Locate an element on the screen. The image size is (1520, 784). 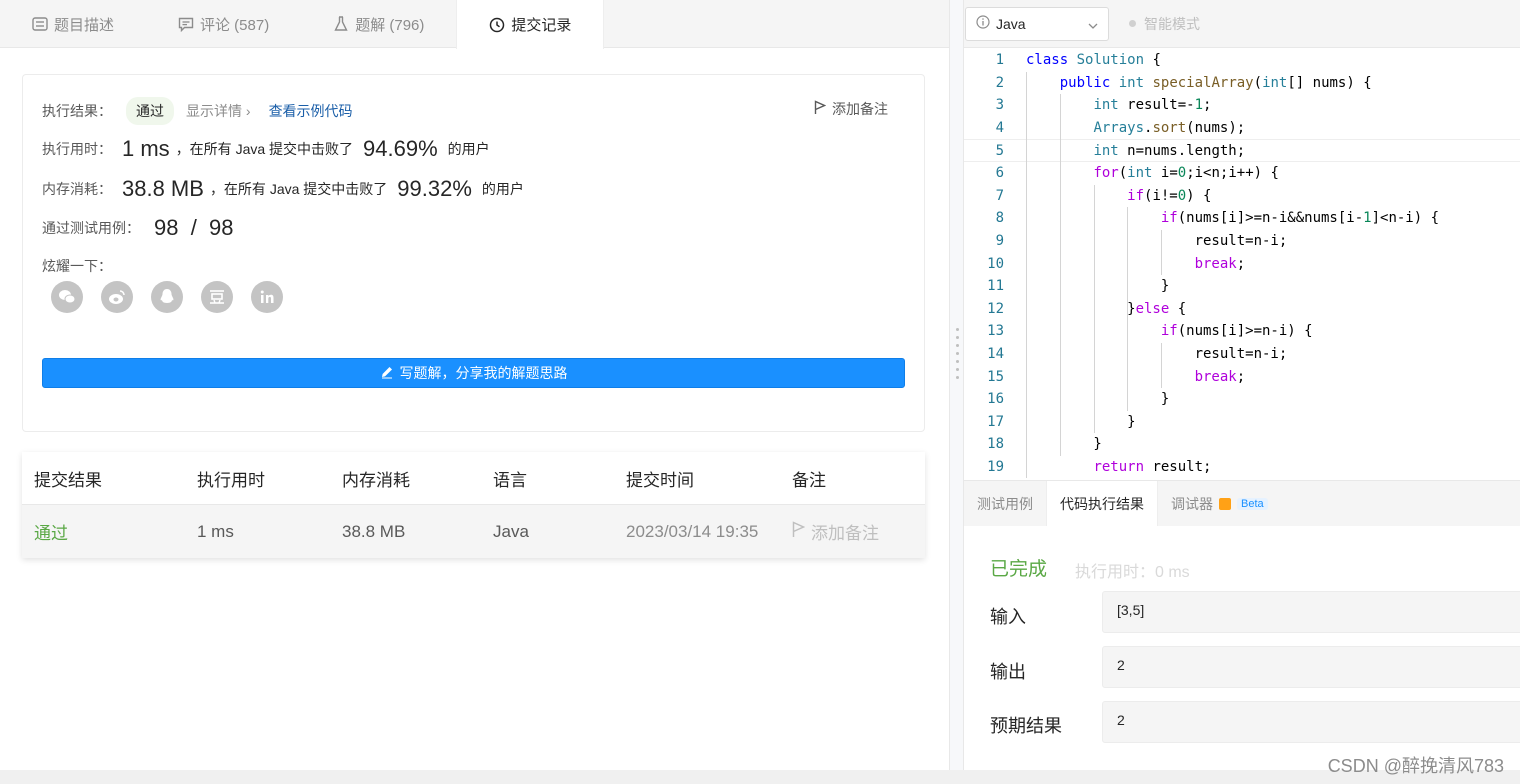
header-note: 备注 is located at coordinates (809, 480).